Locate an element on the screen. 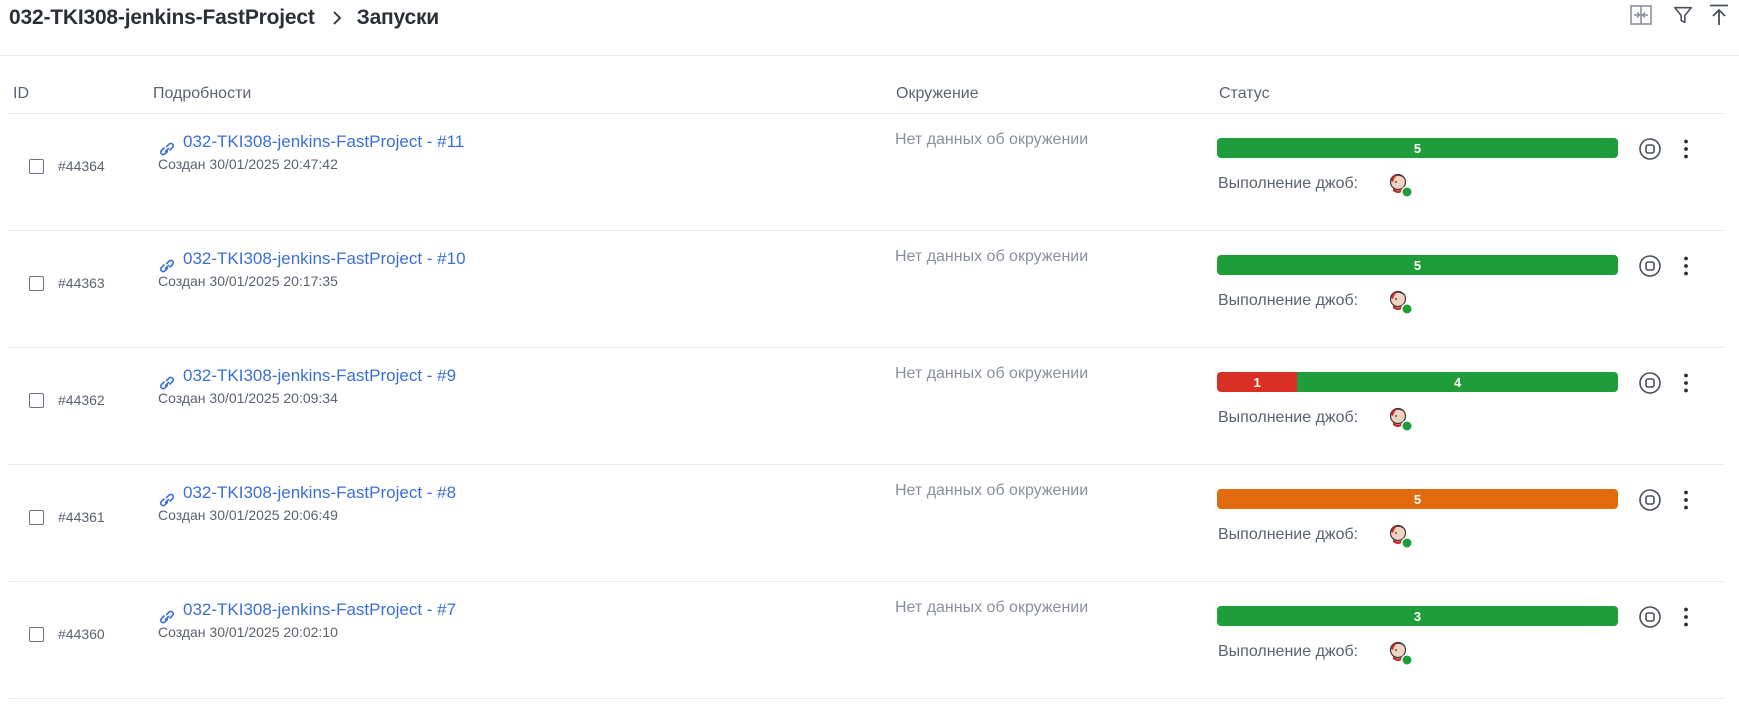 This screenshot has width=1739, height=714. status-segment-failed: 1 is located at coordinates (1257, 382).